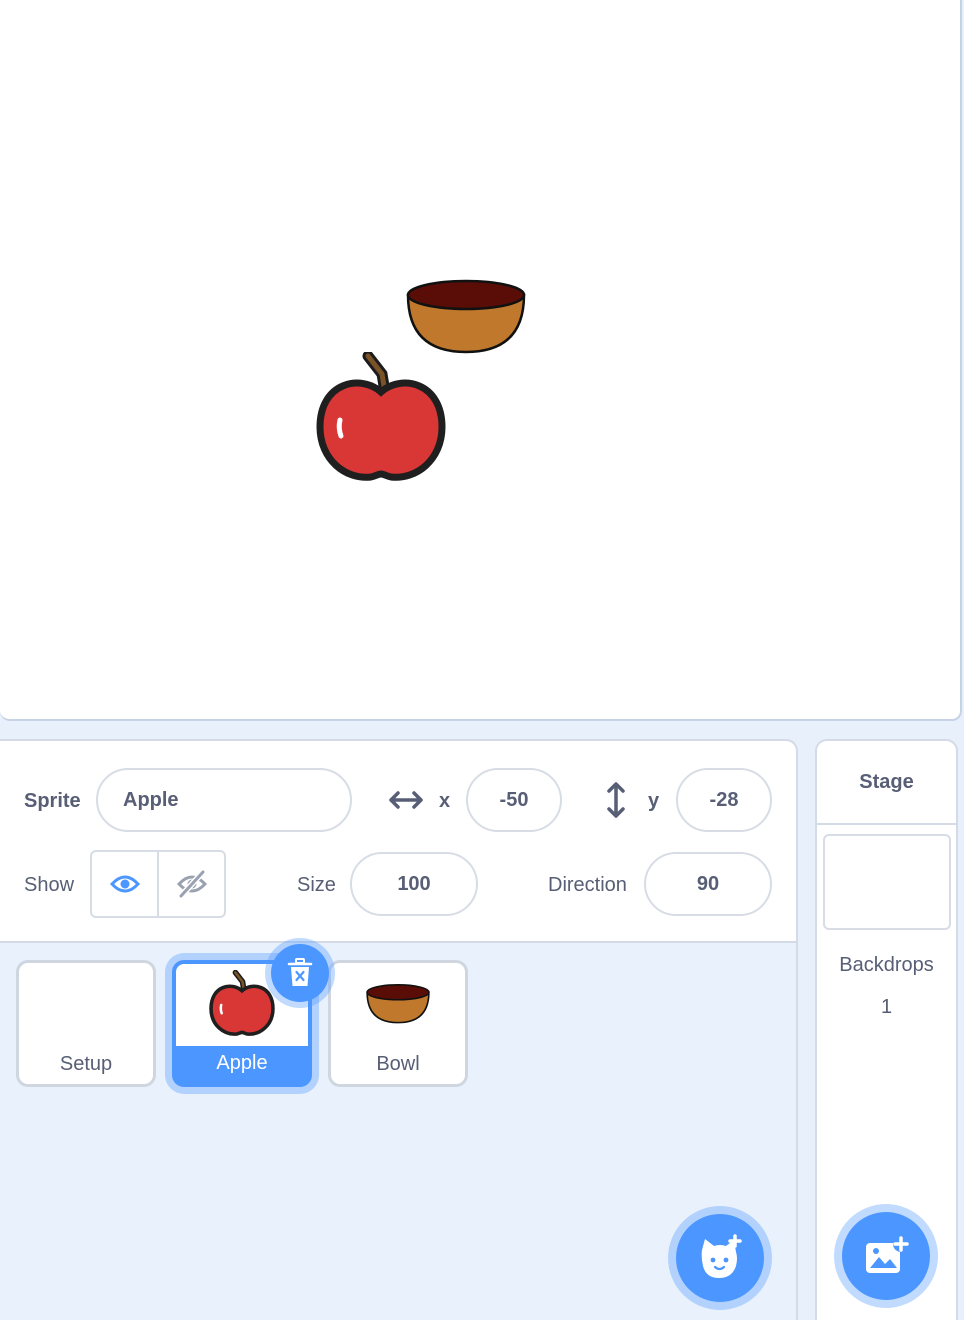 The image size is (964, 1320). Describe the element at coordinates (654, 801) in the screenshot. I see `y-label: y` at that location.